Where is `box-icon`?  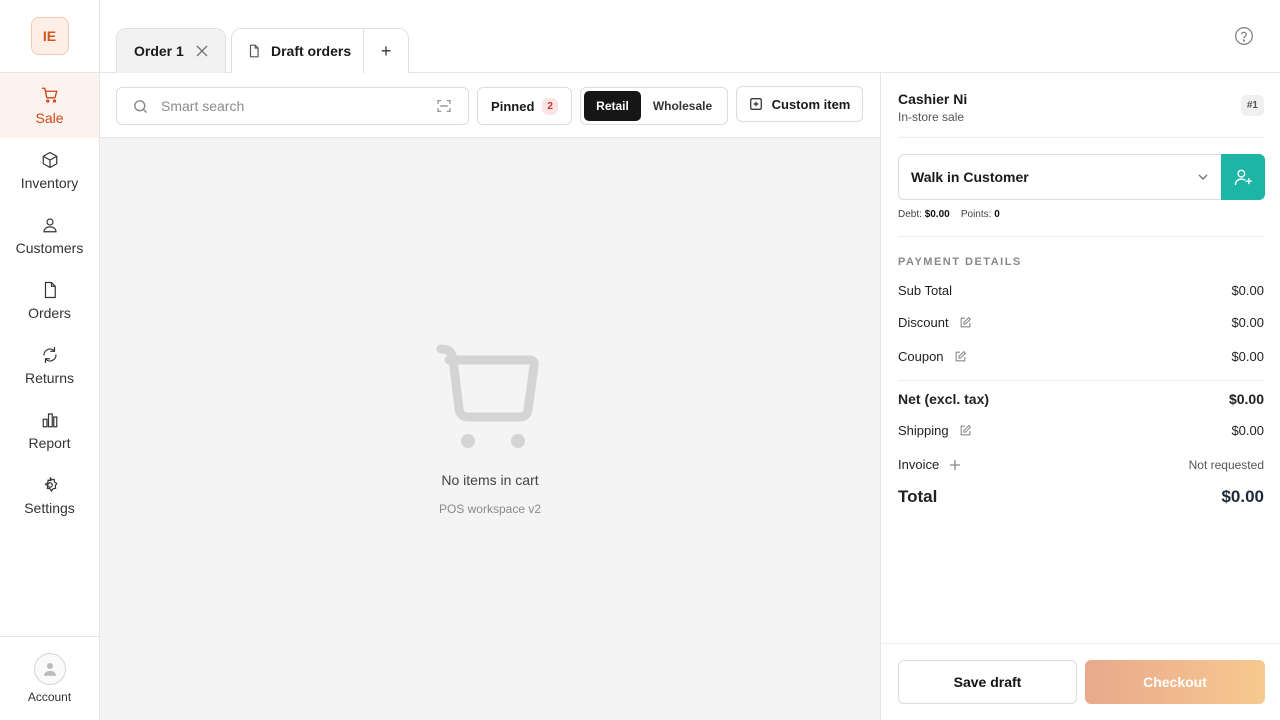 box-icon is located at coordinates (49, 159).